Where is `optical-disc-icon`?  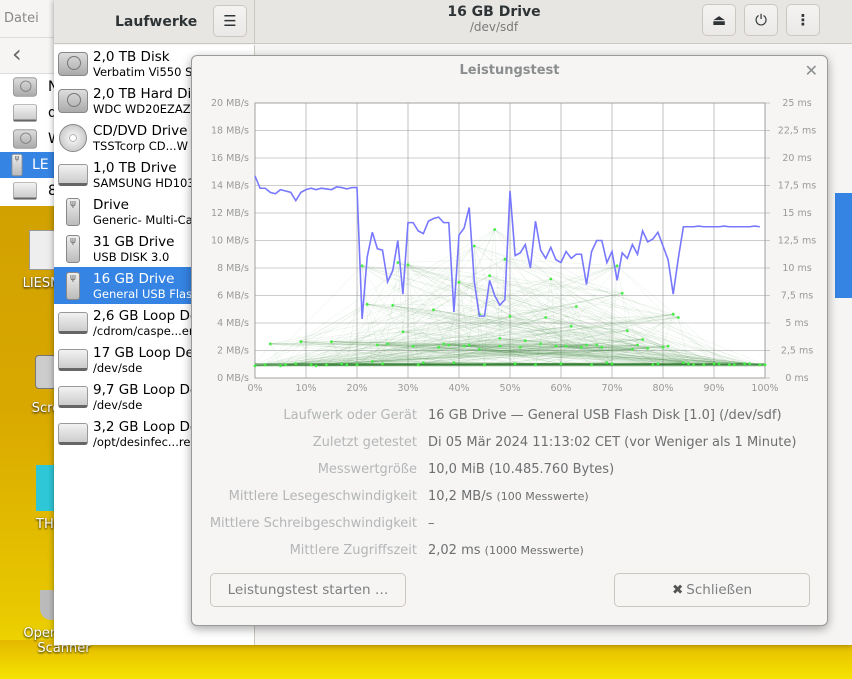 optical-disc-icon is located at coordinates (73, 138).